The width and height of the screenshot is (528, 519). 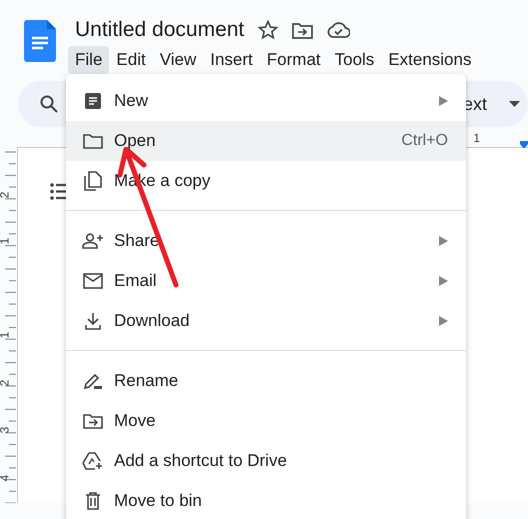 What do you see at coordinates (5, 430) in the screenshot?
I see `ruler-number: 3` at bounding box center [5, 430].